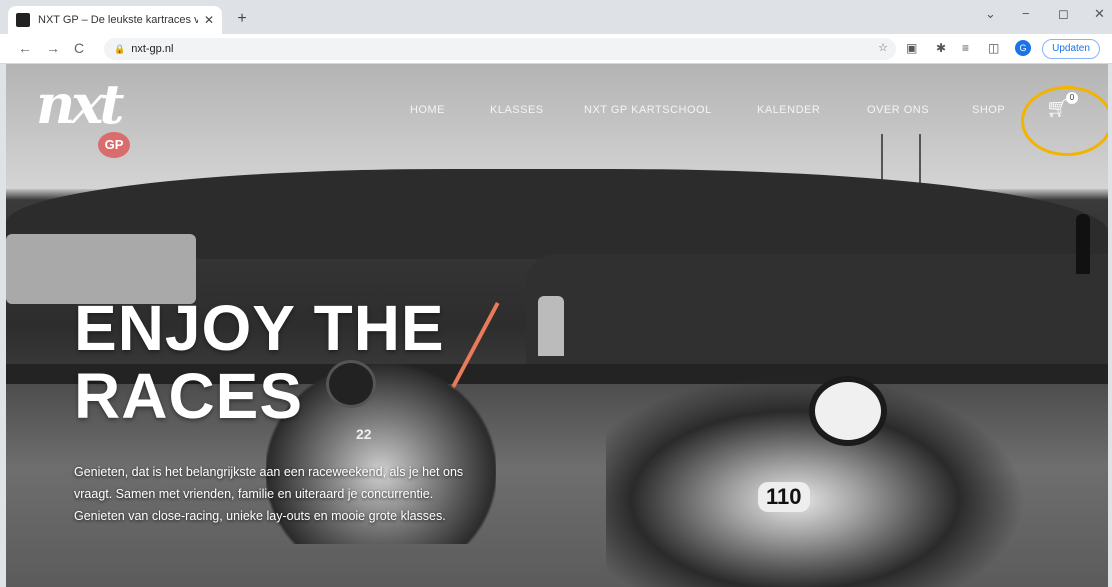  Describe the element at coordinates (114, 145) in the screenshot. I see `logo-badge: GP` at that location.